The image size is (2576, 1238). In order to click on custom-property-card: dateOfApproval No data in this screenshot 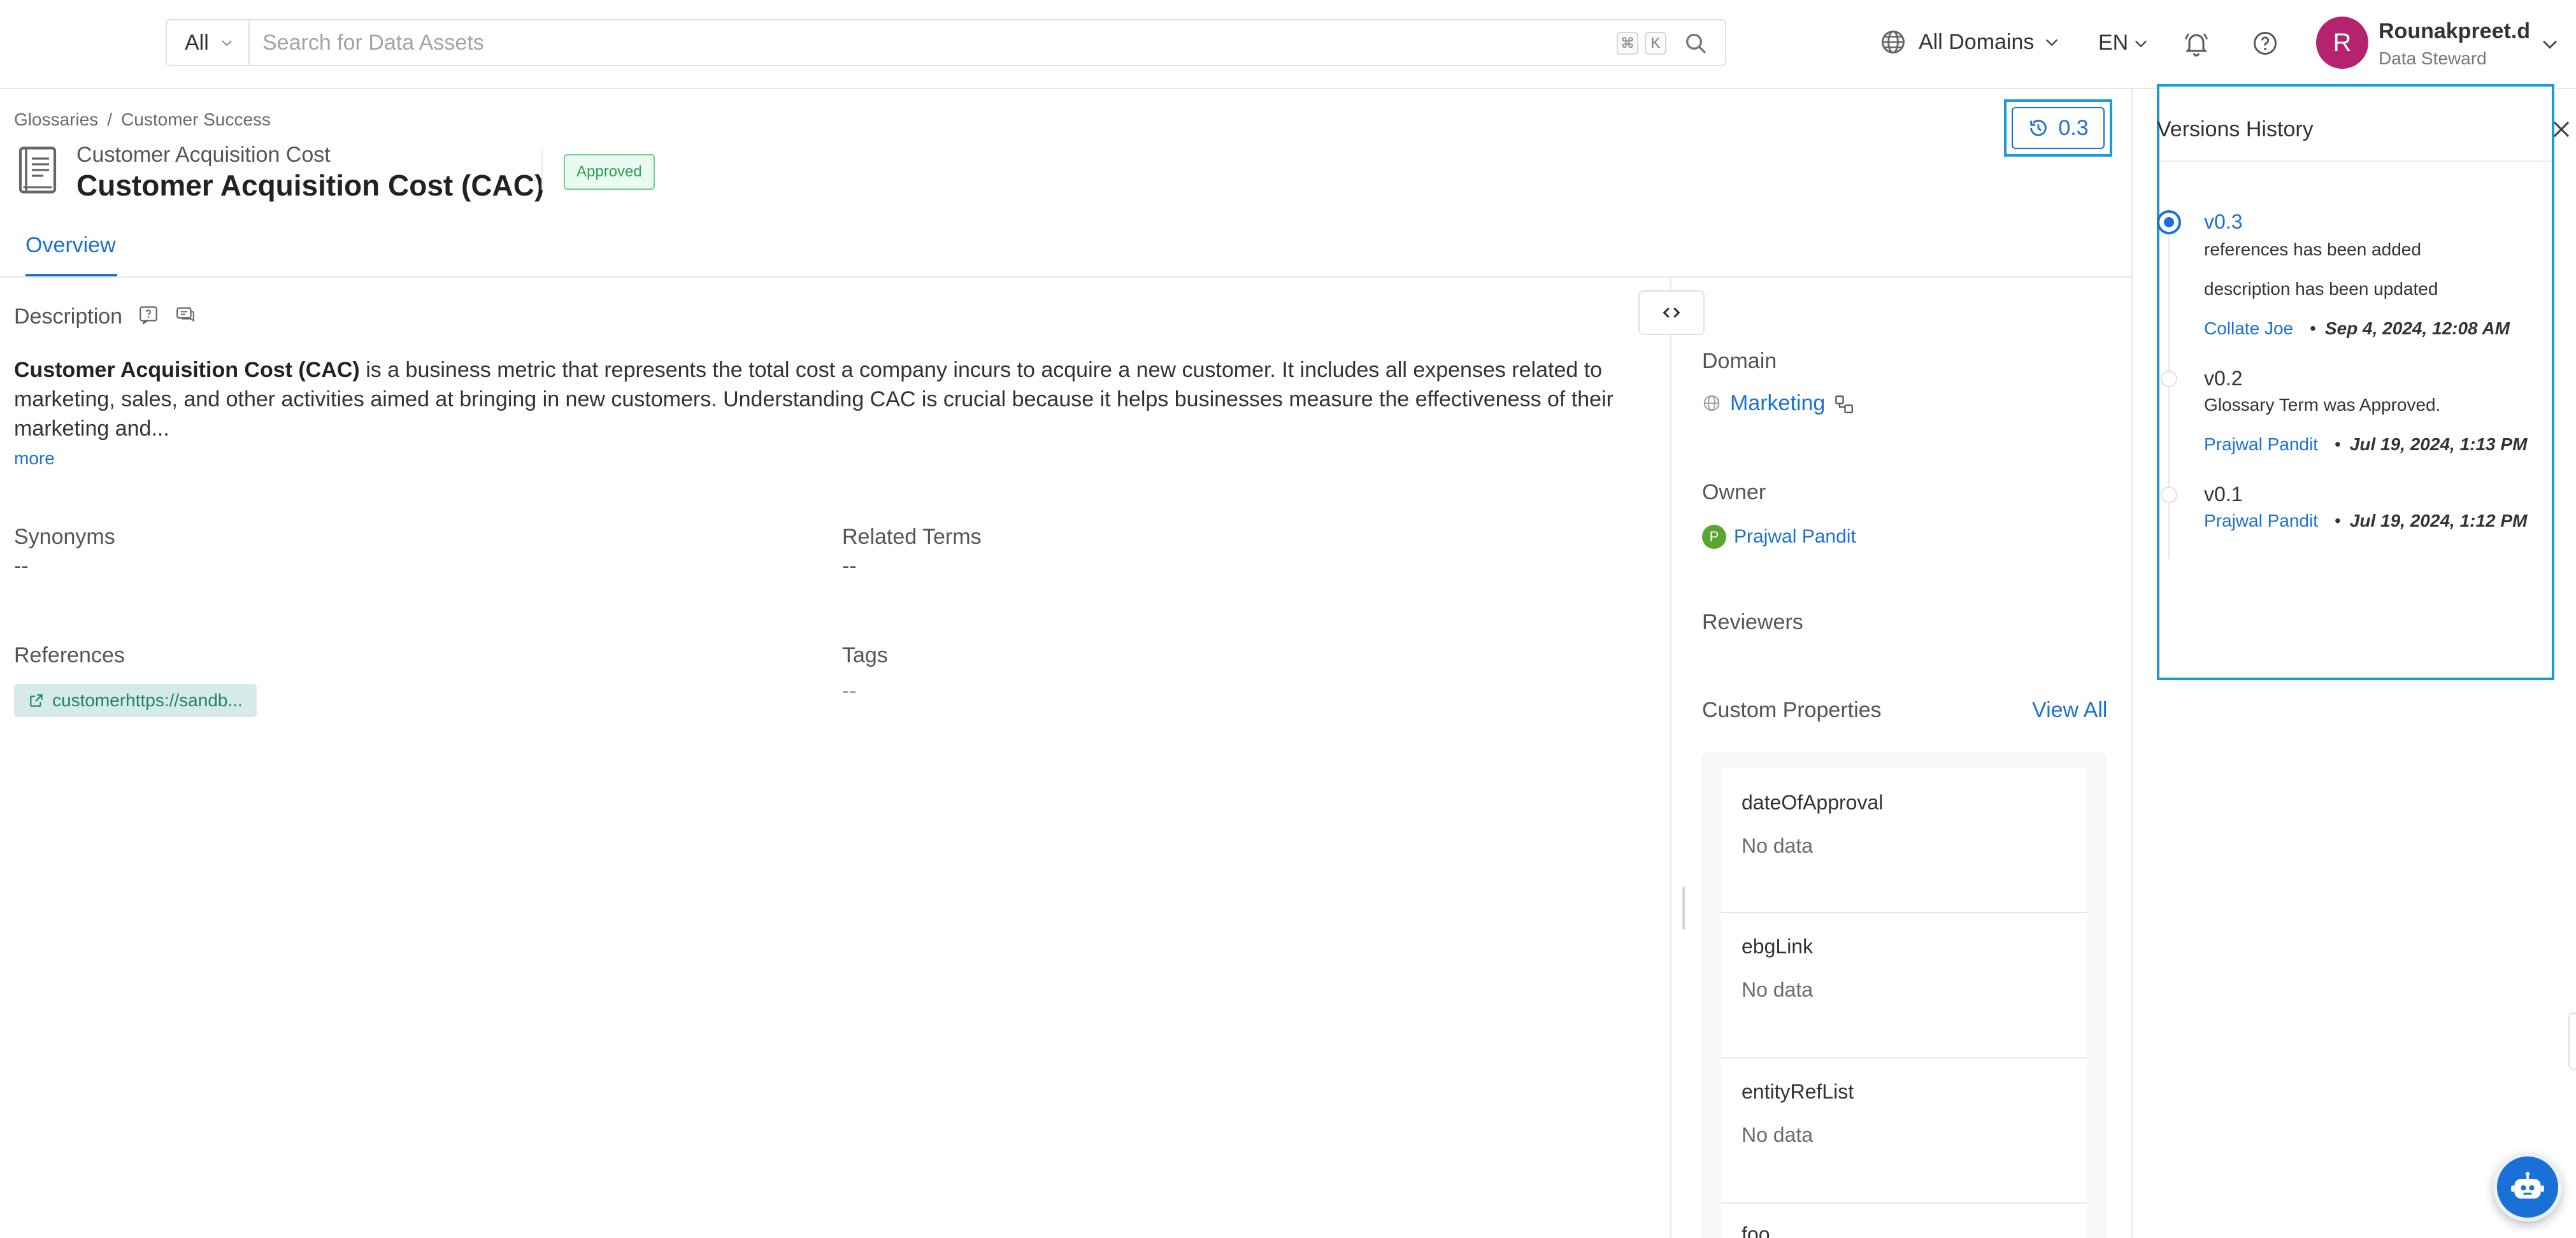, I will do `click(1904, 840)`.